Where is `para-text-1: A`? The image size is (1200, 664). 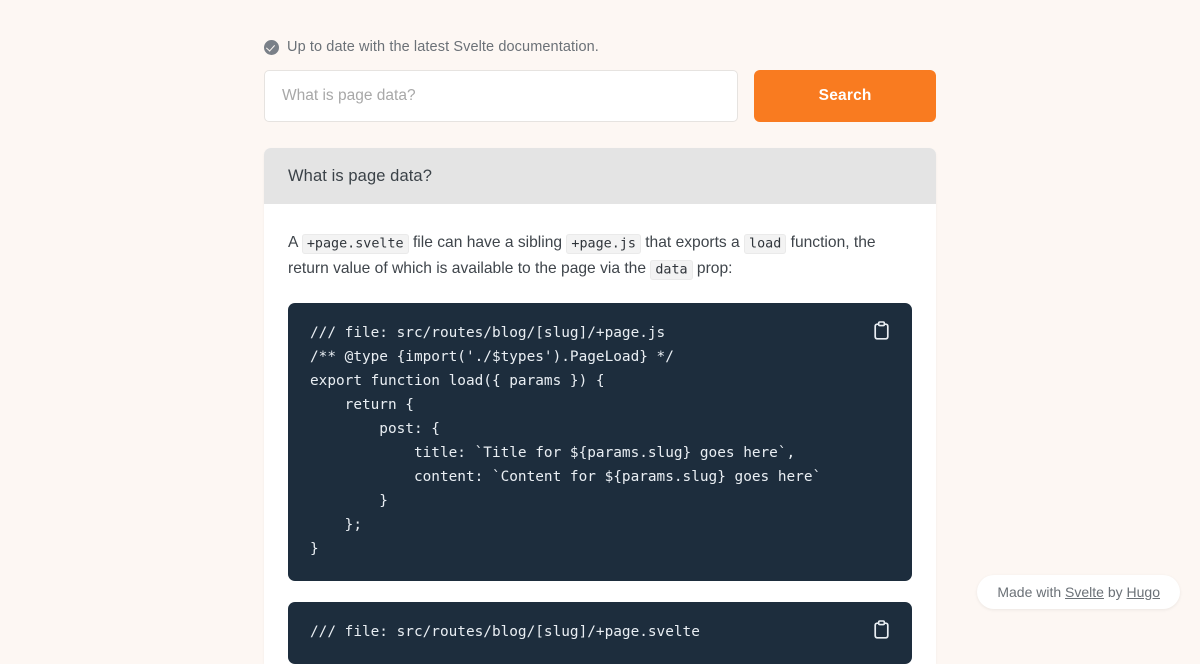 para-text-1: A is located at coordinates (295, 242).